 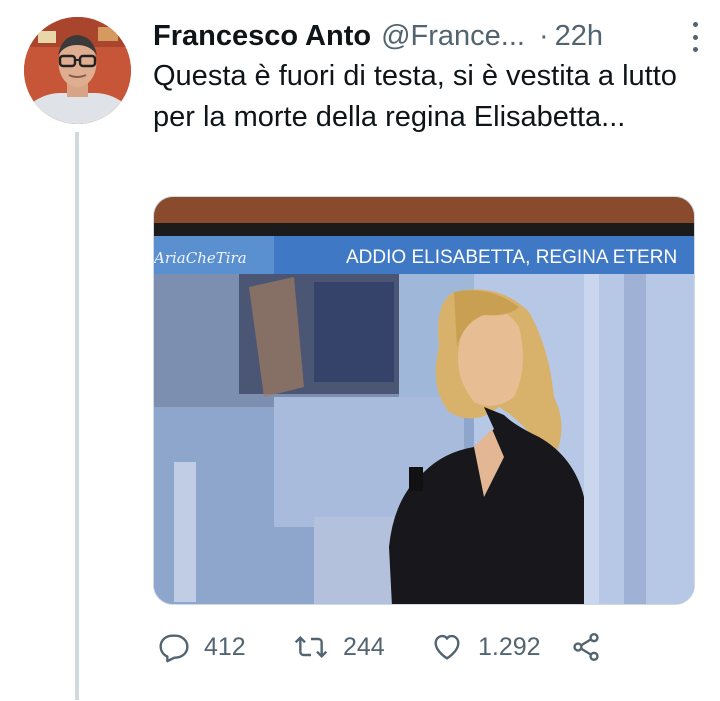 I want to click on more-icon, so click(x=695, y=37).